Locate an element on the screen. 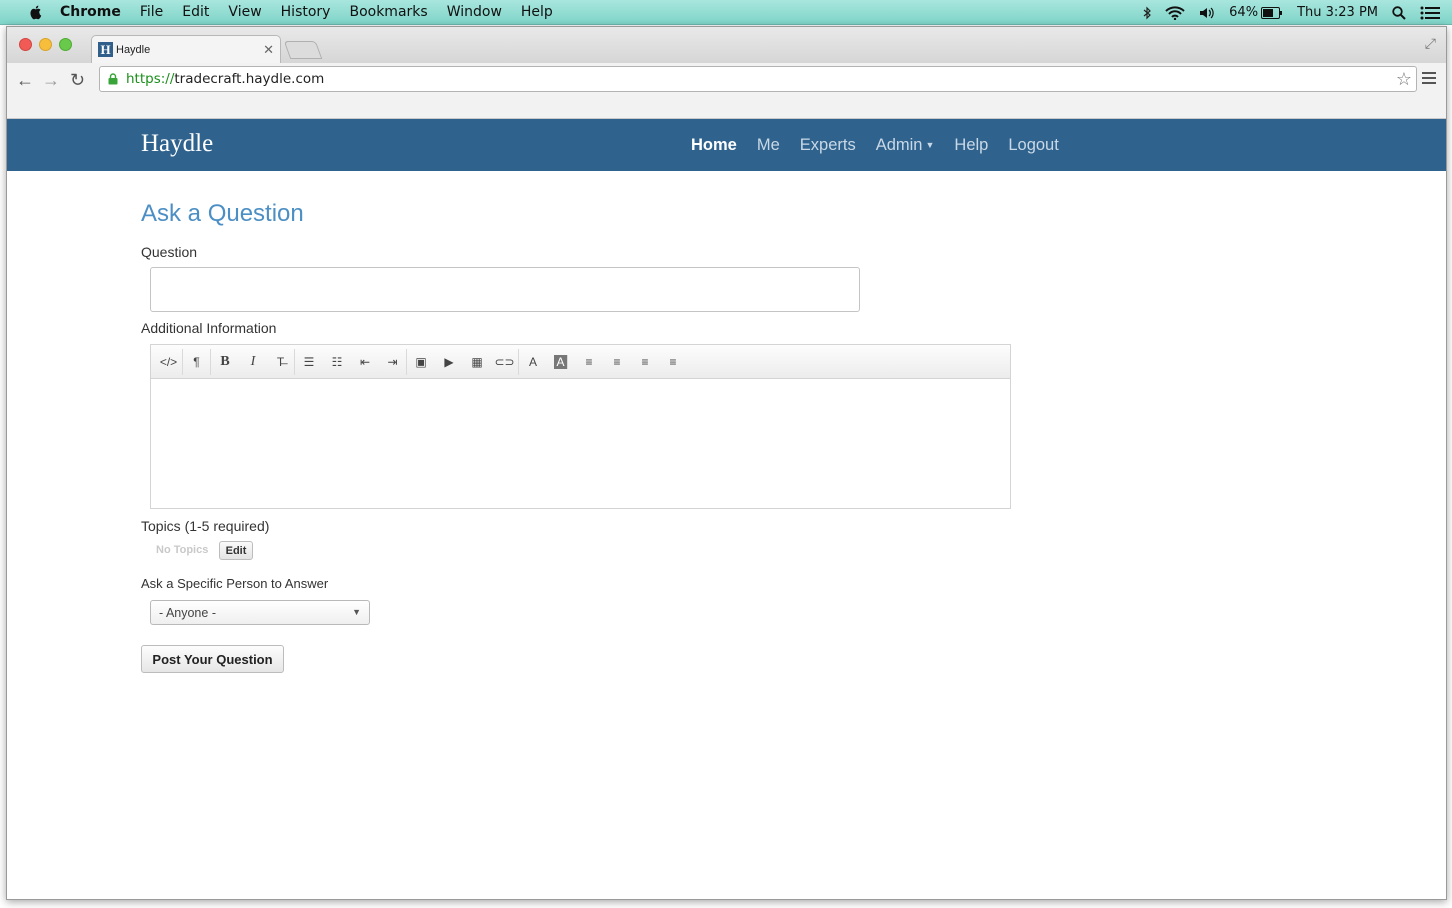 The image size is (1452, 908). tab-close-icon: ✕ is located at coordinates (268, 50).